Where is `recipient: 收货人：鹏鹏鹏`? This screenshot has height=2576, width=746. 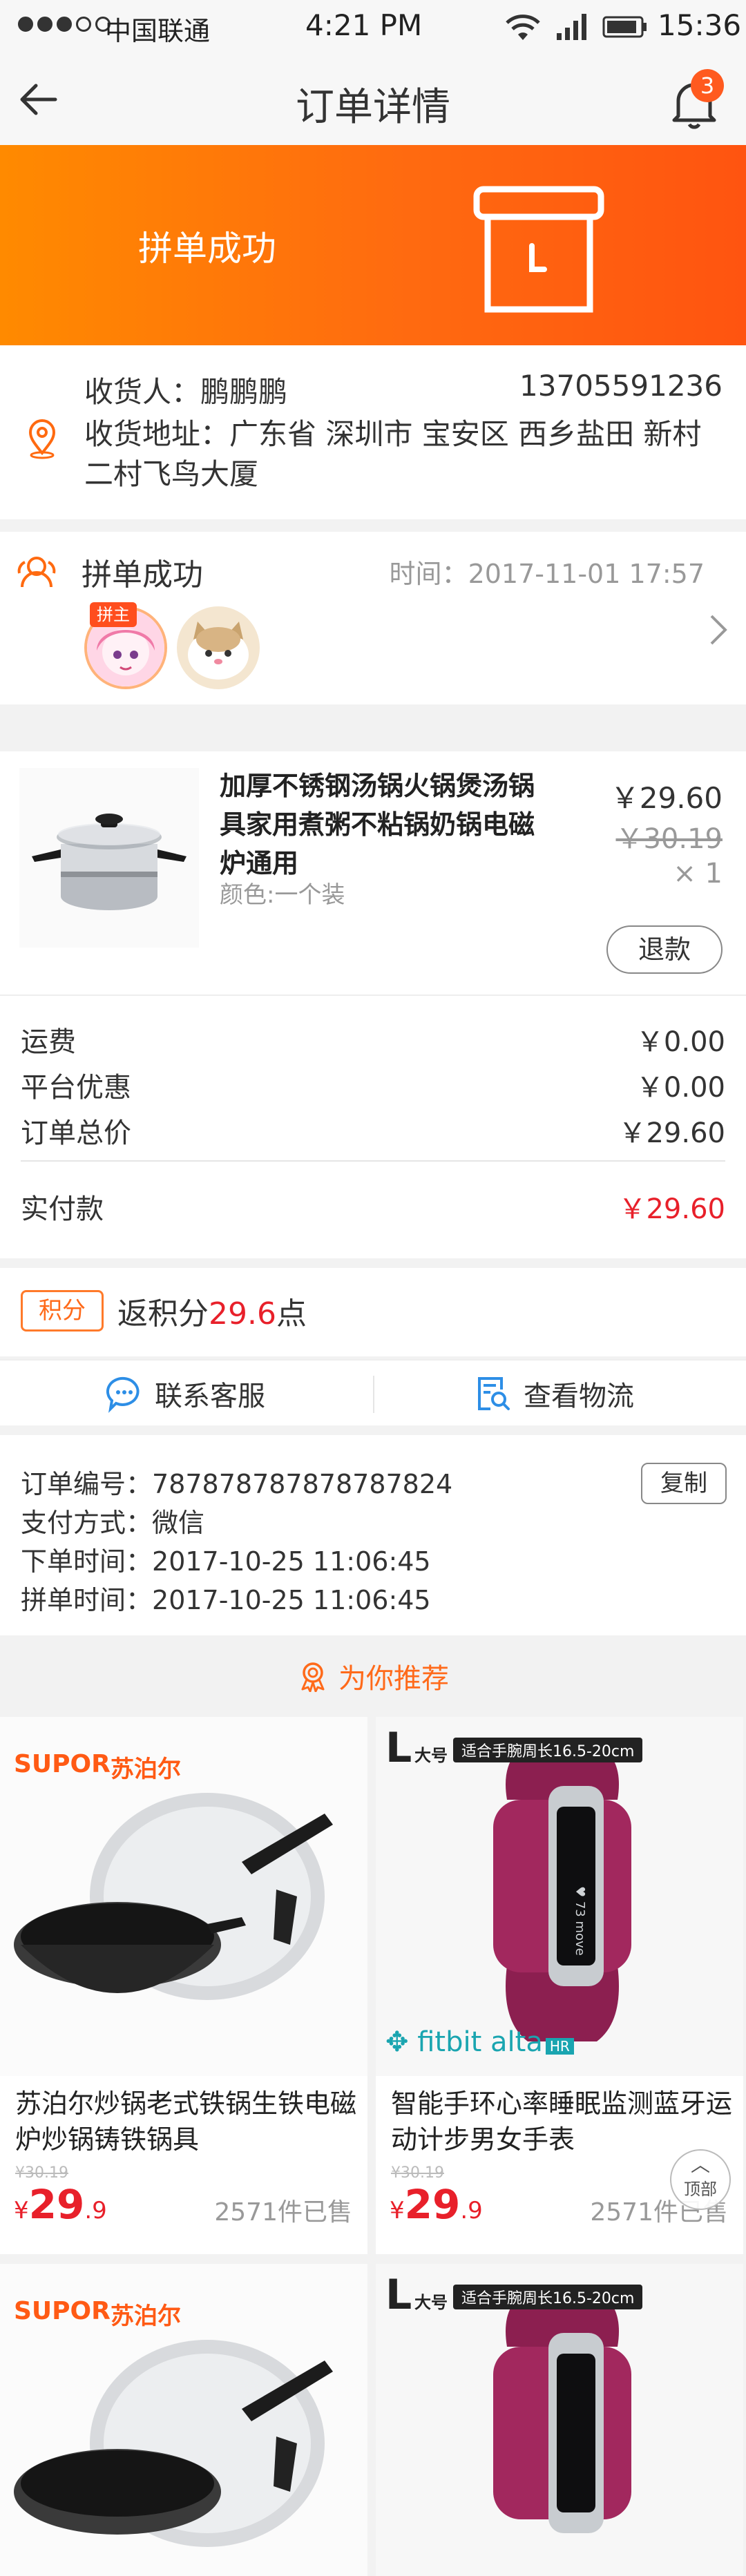 recipient: 收货人：鹏鹏鹏 is located at coordinates (186, 390).